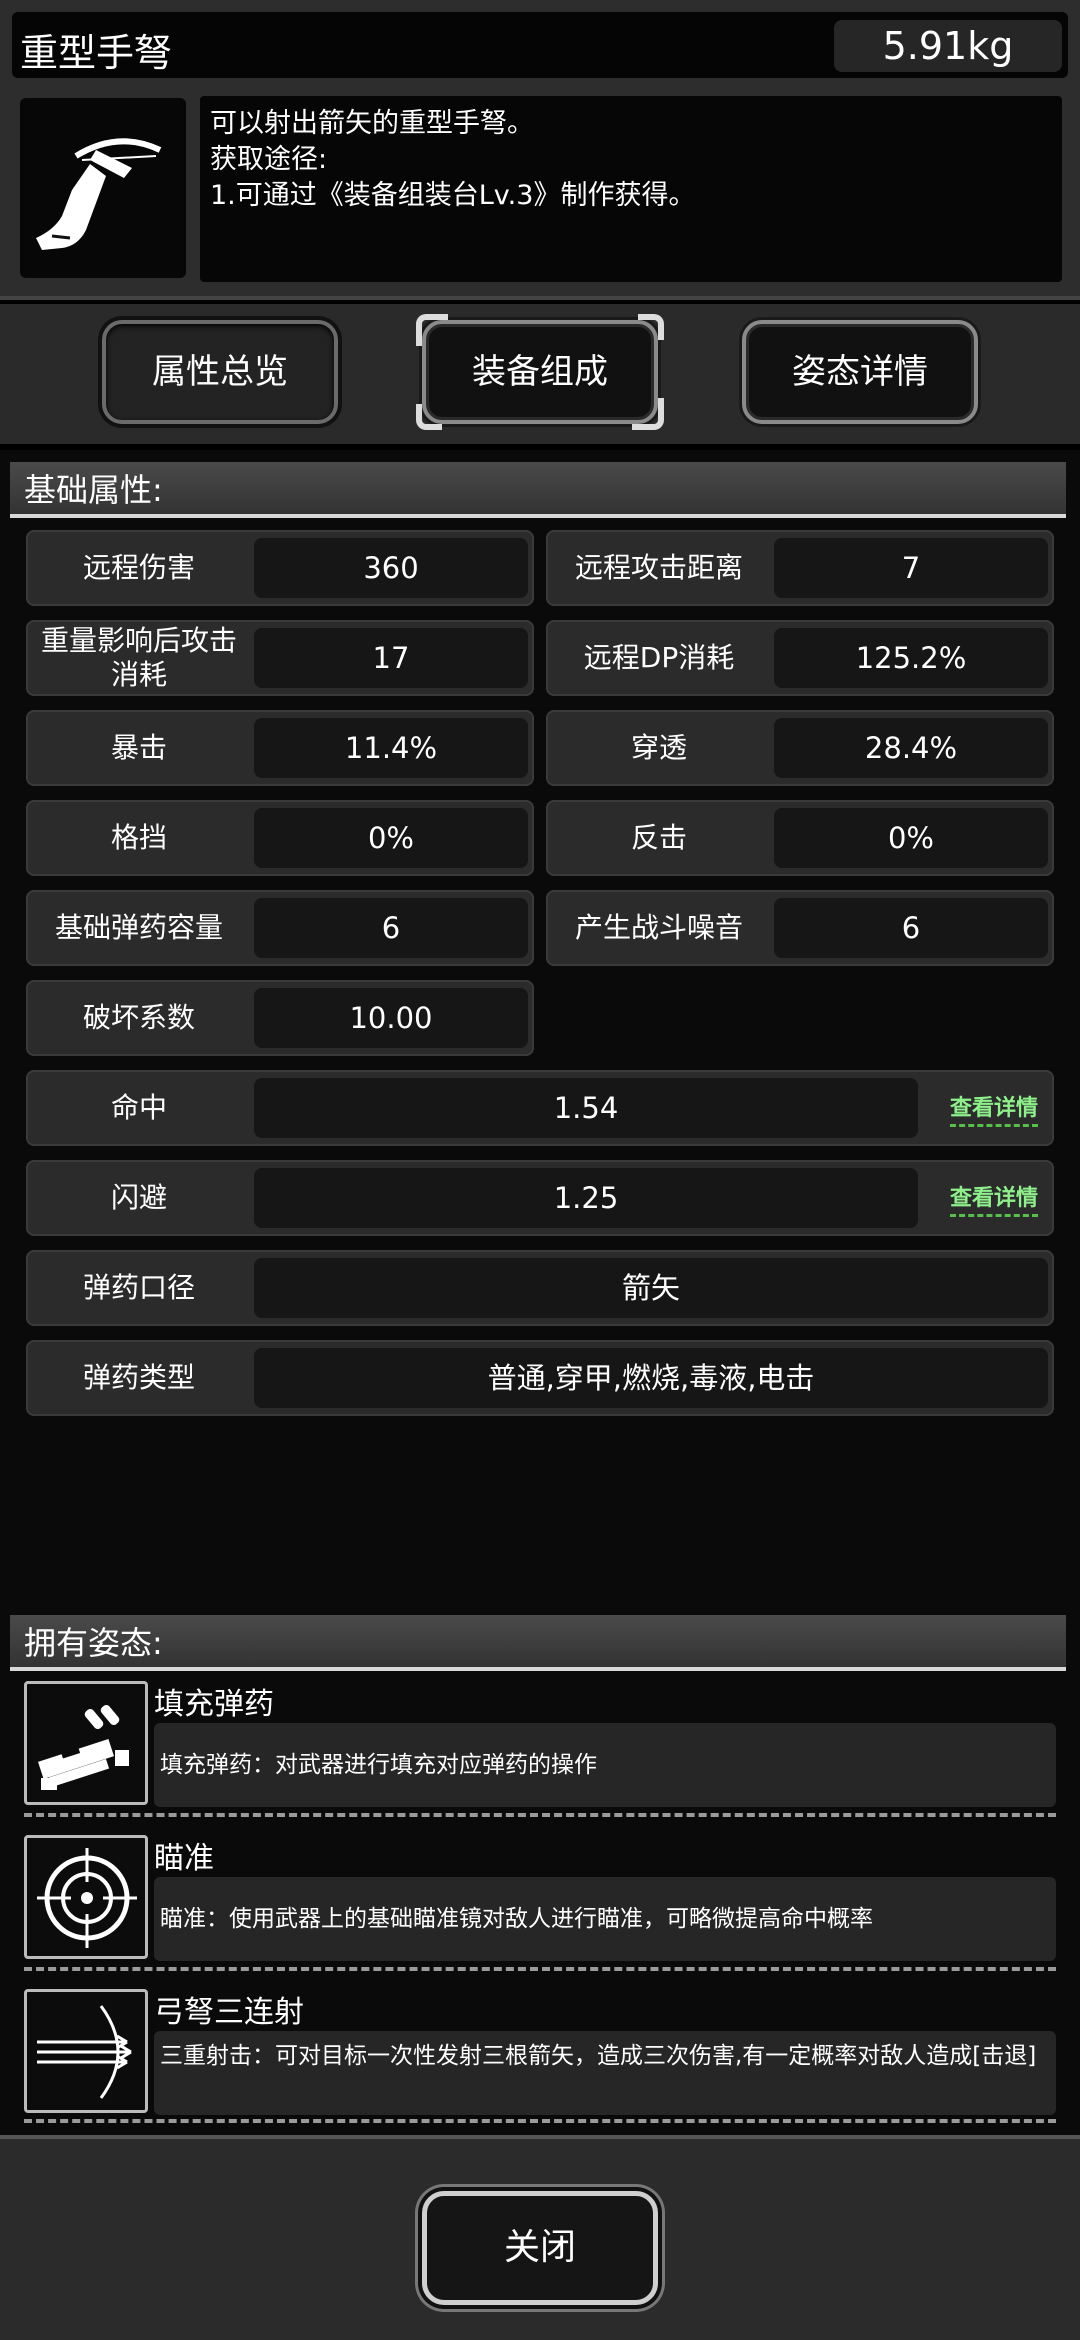 Image resolution: width=1080 pixels, height=2340 pixels. Describe the element at coordinates (540, 45) in the screenshot. I see `title-bar: 重型手弩 5.91kg` at that location.